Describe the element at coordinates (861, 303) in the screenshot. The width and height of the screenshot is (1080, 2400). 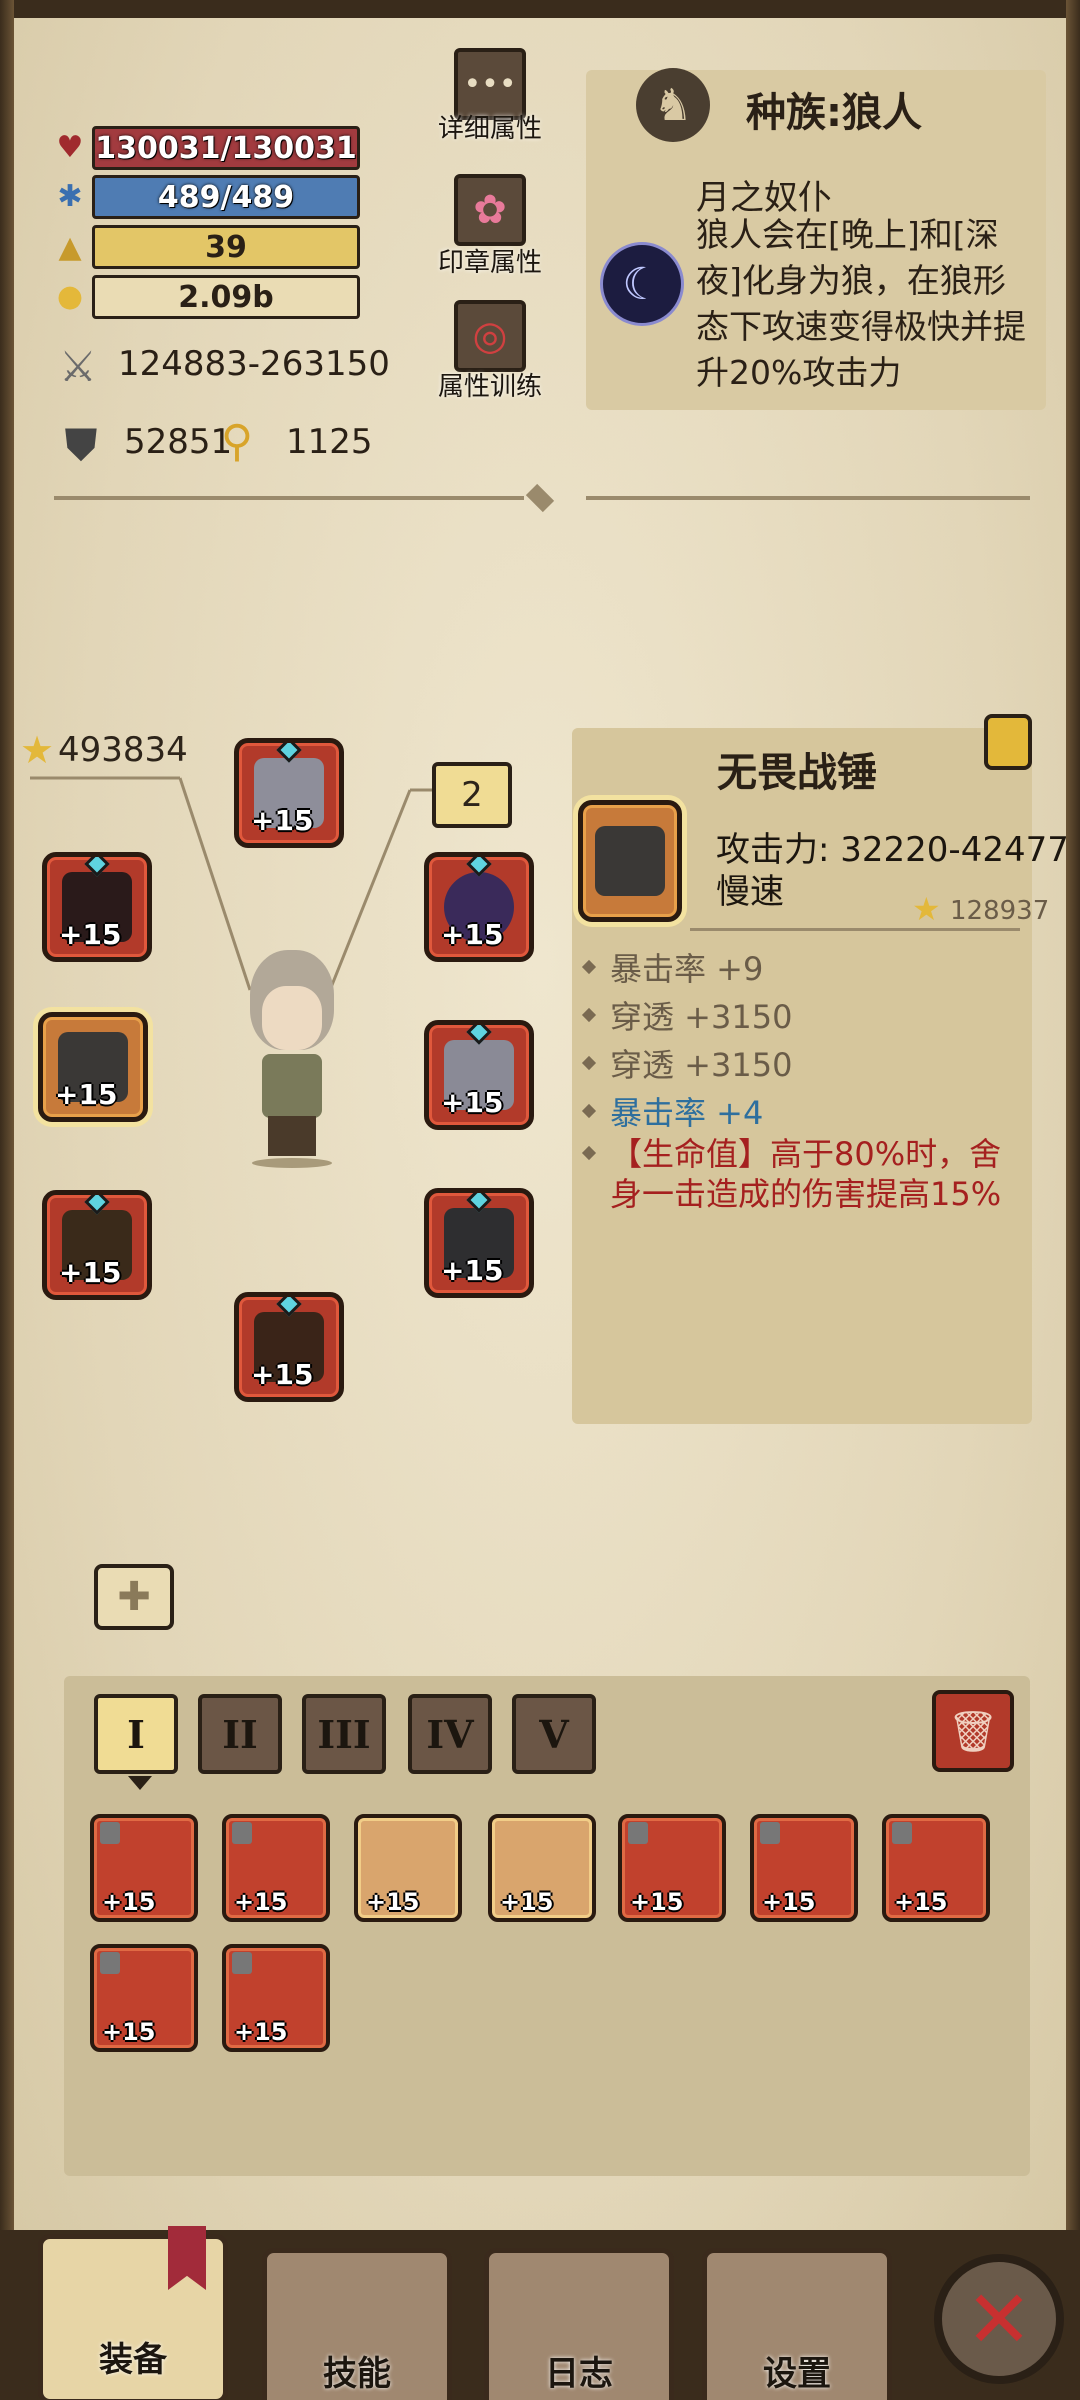
I see `race-description: 狼人会在[晚上]和[深夜]化身为狼，在狼形态下攻速变得极快并提升20%攻击力` at that location.